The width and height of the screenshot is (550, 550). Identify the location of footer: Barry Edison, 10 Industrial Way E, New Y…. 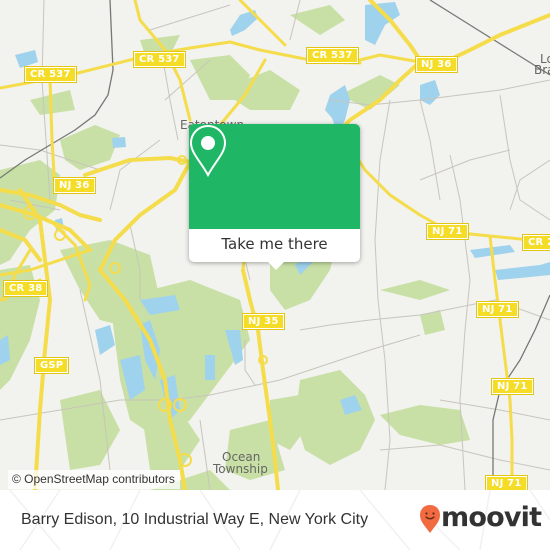
(275, 520).